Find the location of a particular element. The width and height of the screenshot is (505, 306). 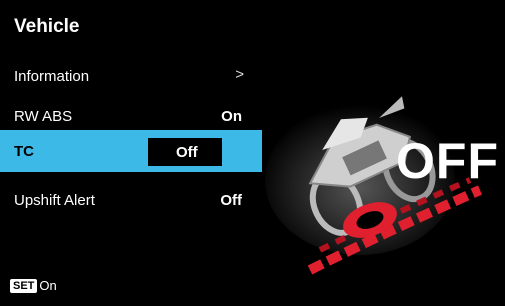

tc-off-indicator: OFF is located at coordinates (447, 161).